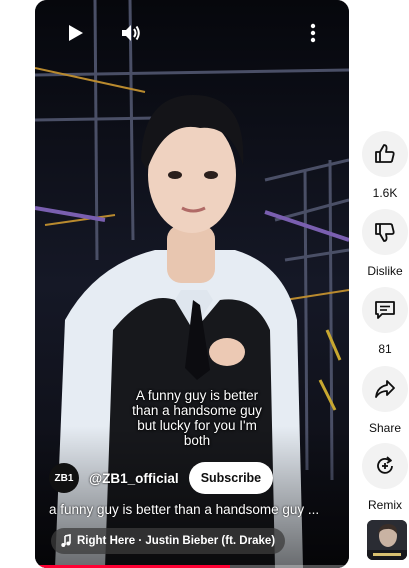 The width and height of the screenshot is (409, 568). I want to click on share-action: Share, so click(385, 400).